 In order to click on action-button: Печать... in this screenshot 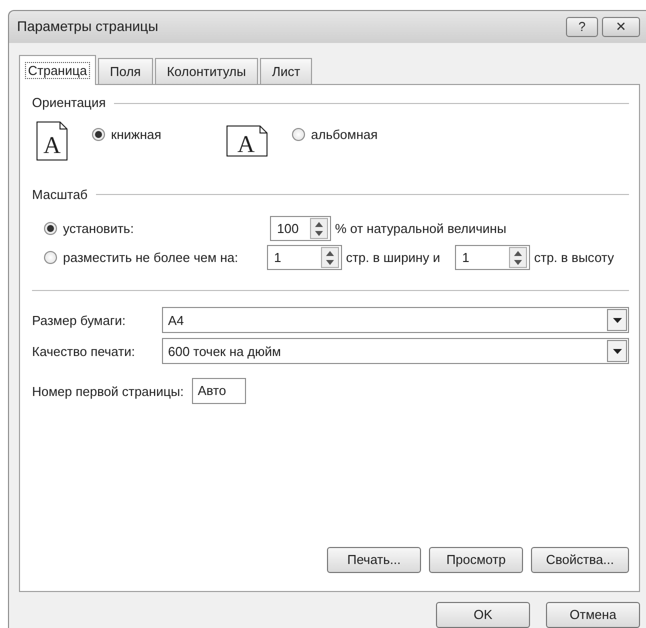, I will do `click(374, 560)`.